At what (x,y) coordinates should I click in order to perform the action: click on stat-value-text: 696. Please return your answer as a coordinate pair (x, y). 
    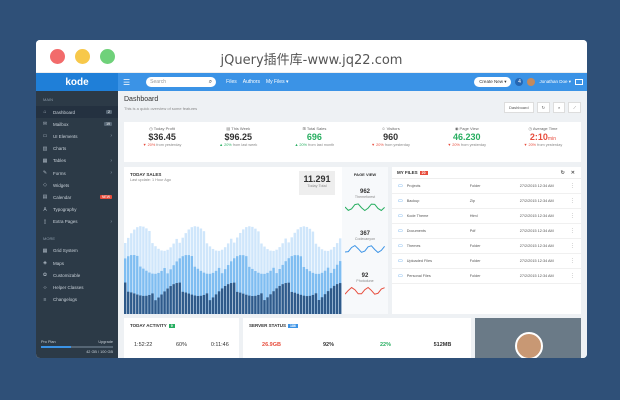
    Looking at the image, I should click on (314, 137).